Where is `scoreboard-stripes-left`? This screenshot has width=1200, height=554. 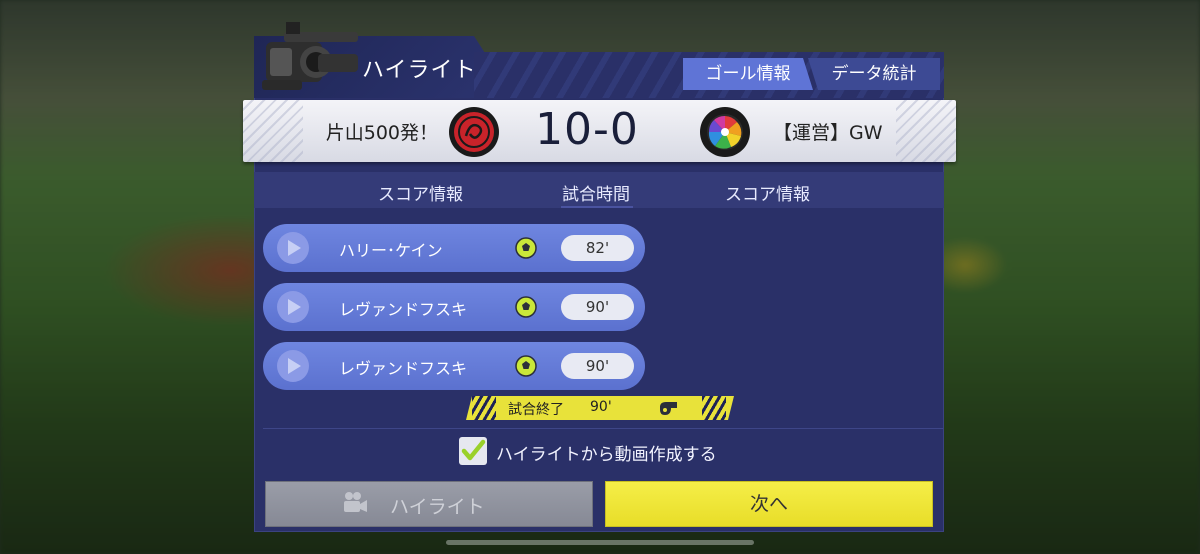 scoreboard-stripes-left is located at coordinates (273, 131).